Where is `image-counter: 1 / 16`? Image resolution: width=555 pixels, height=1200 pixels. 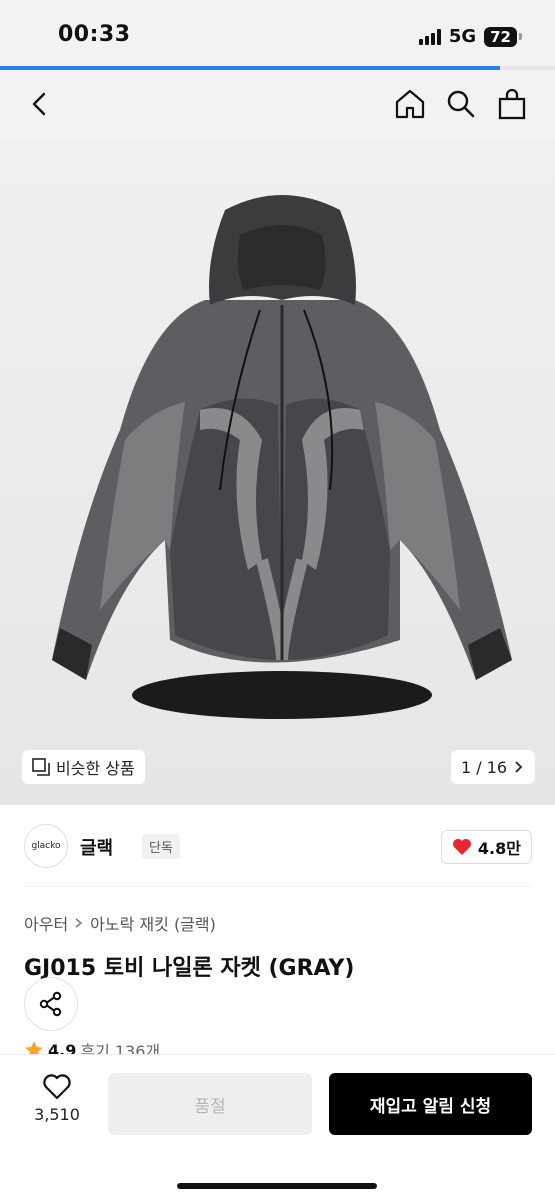 image-counter: 1 / 16 is located at coordinates (484, 767).